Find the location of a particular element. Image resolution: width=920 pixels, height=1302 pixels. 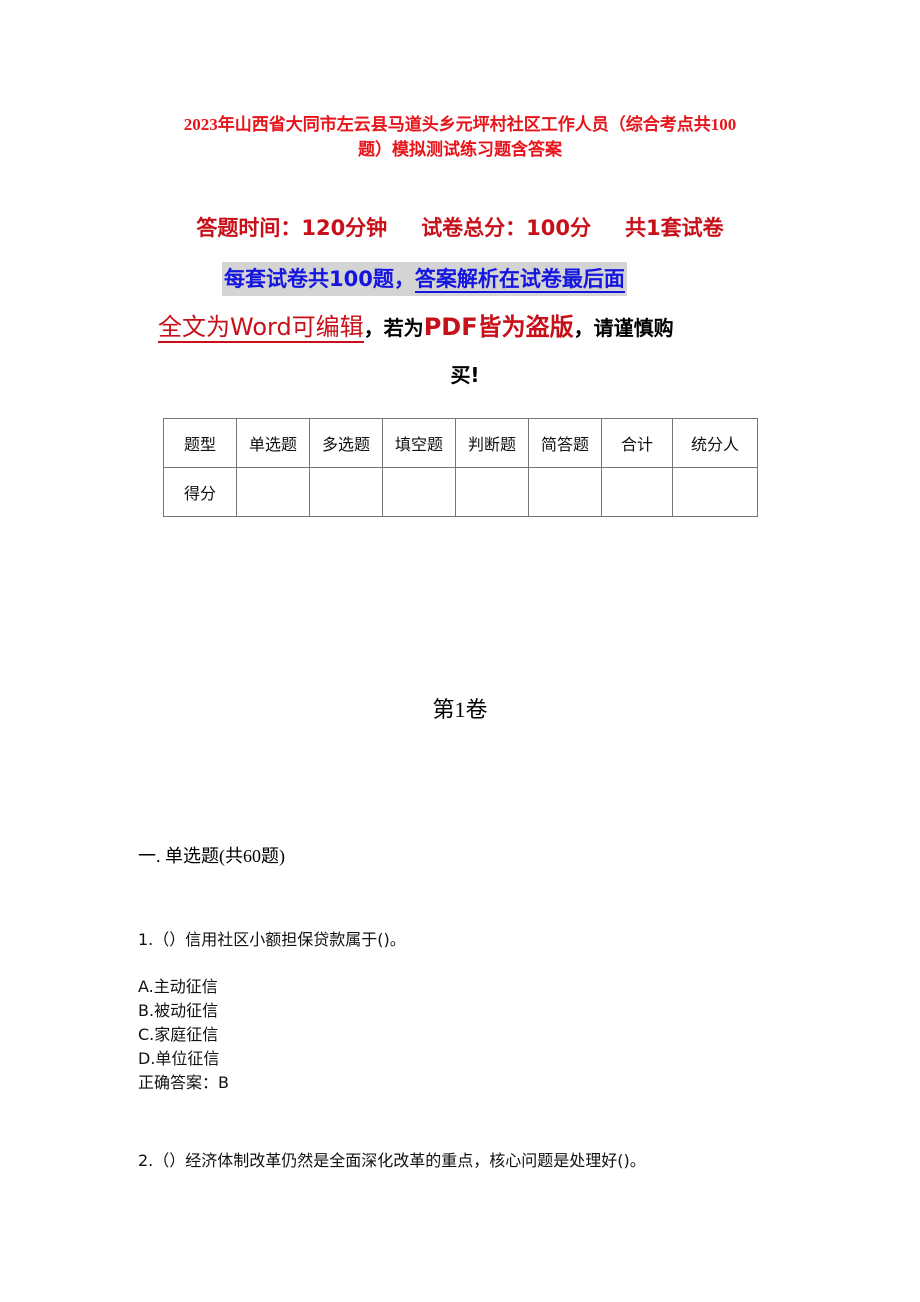

question-1-options: A.主动征信 B.被动征信 C.家庭征信 D.单位征信 正确答案：B is located at coordinates (183, 1035).